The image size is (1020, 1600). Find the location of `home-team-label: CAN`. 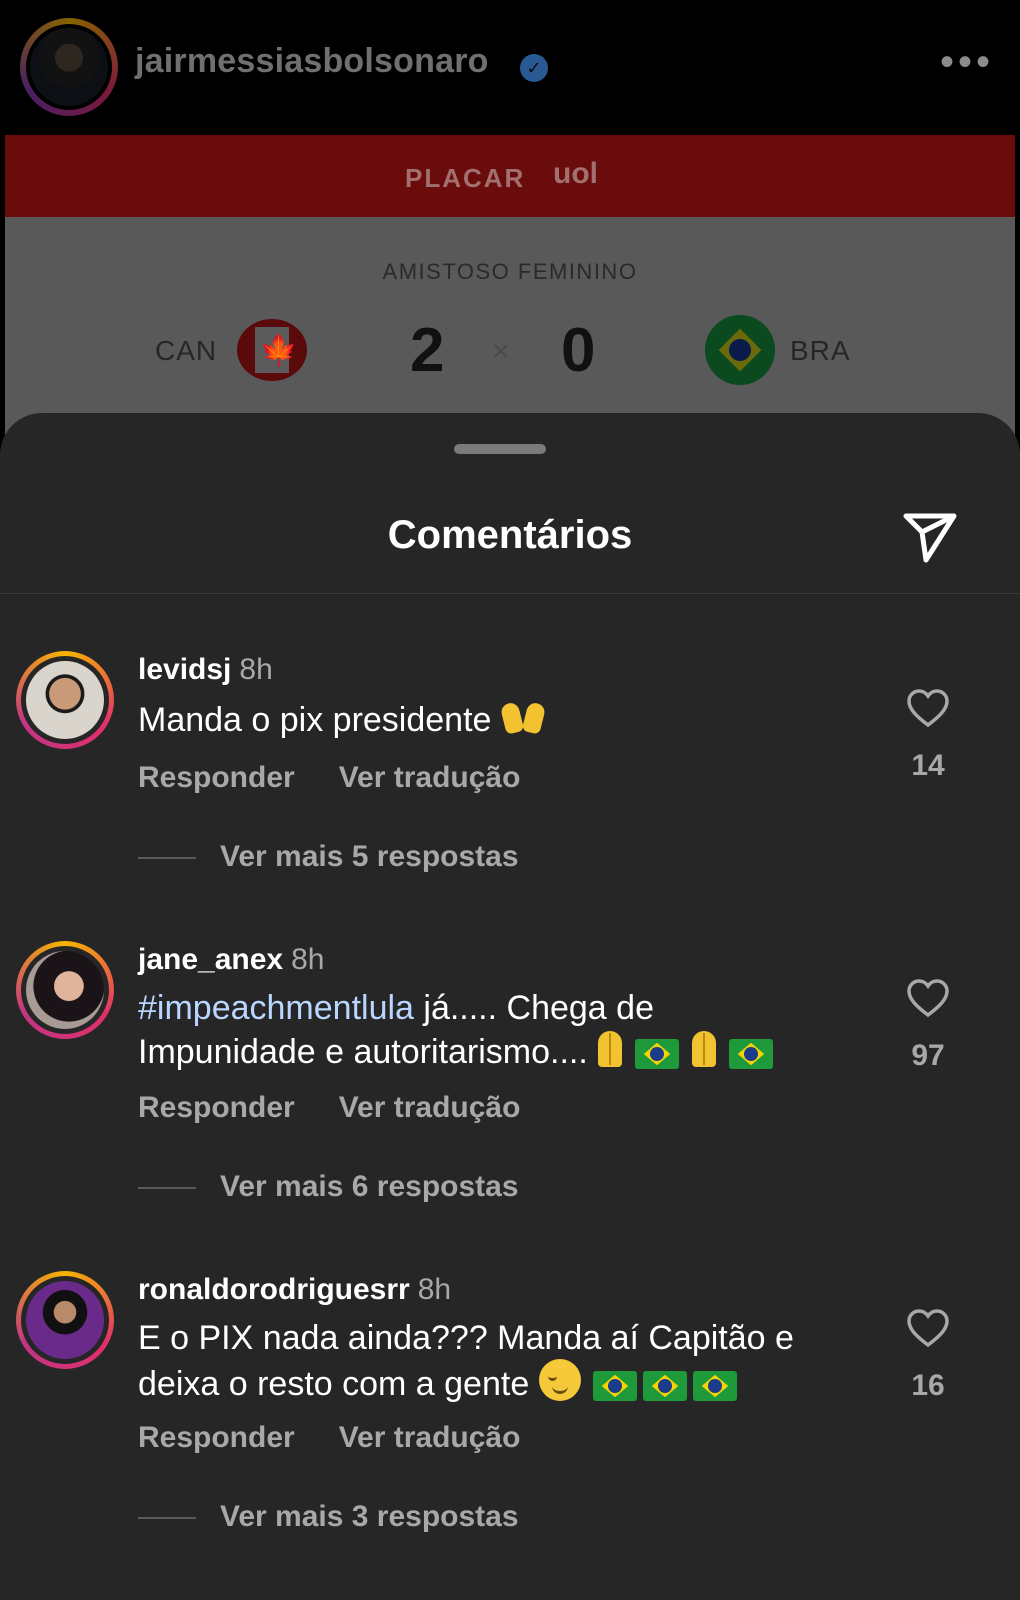

home-team-label: CAN is located at coordinates (186, 350).